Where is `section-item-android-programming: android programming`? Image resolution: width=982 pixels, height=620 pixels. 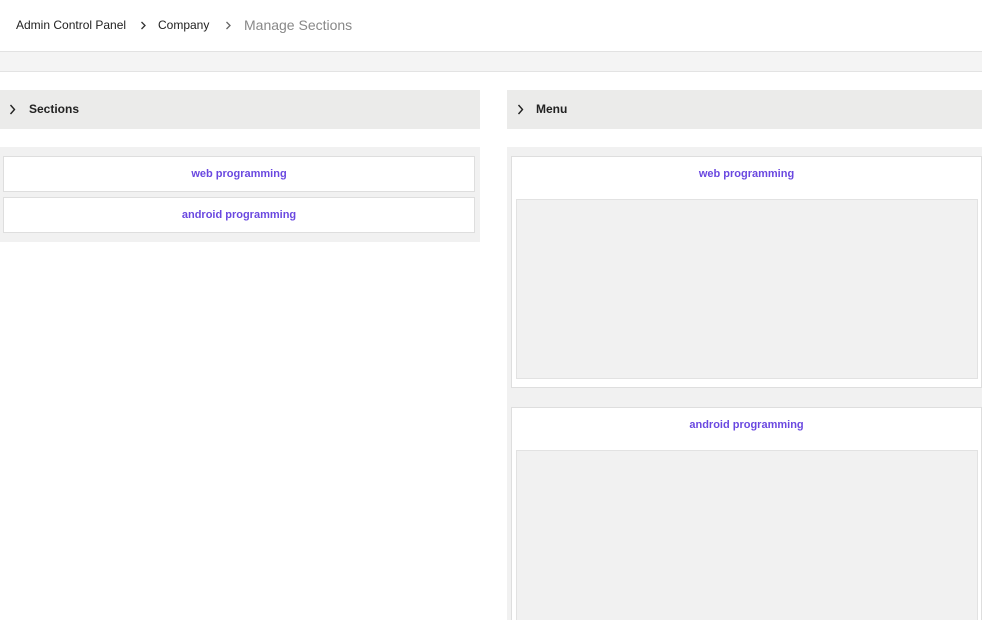 section-item-android-programming: android programming is located at coordinates (239, 215).